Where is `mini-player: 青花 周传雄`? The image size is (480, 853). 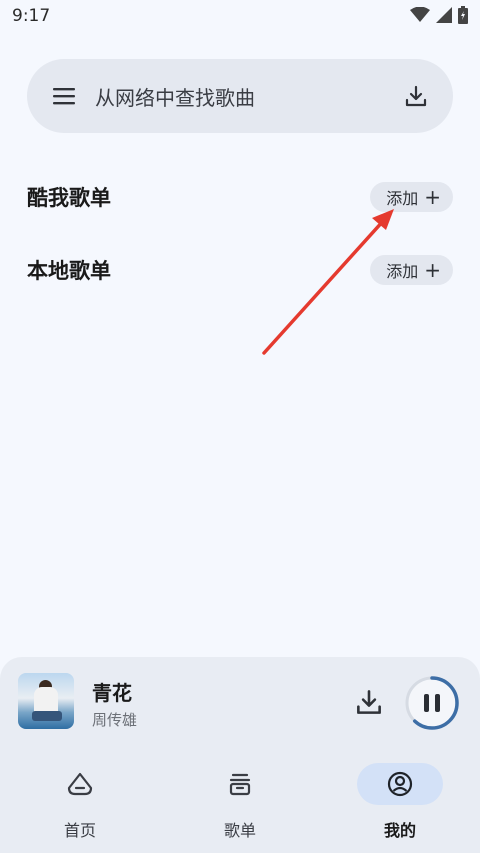 mini-player: 青花 周传雄 is located at coordinates (240, 707).